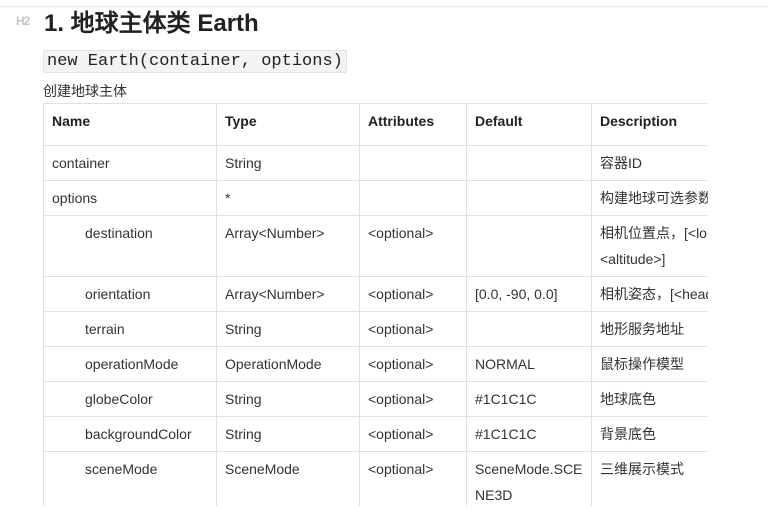  What do you see at coordinates (649, 198) in the screenshot?
I see `cell-description: 构建地球可选参数` at bounding box center [649, 198].